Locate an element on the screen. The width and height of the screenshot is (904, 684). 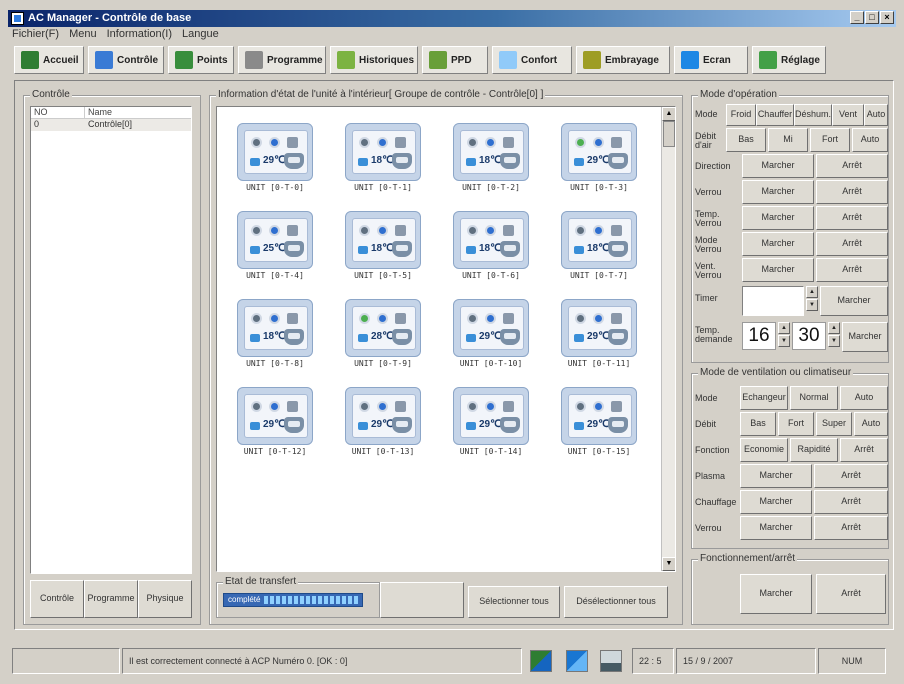
temp-verrou-marcher-button: Marcher is located at coordinates (778, 218).